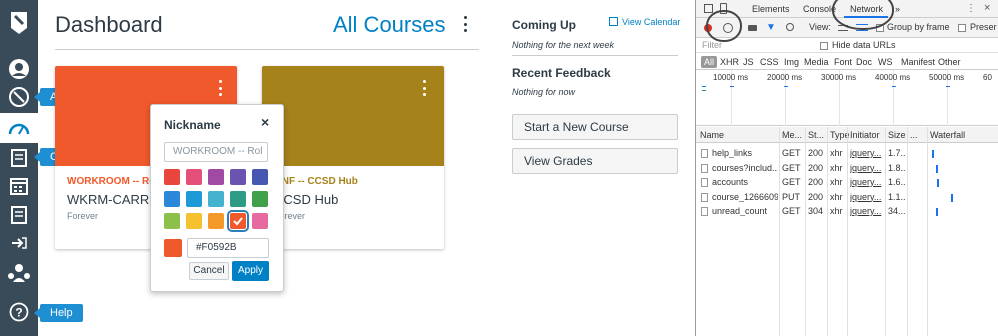 This screenshot has width=998, height=336. I want to click on popover-title: Nickname, so click(192, 125).